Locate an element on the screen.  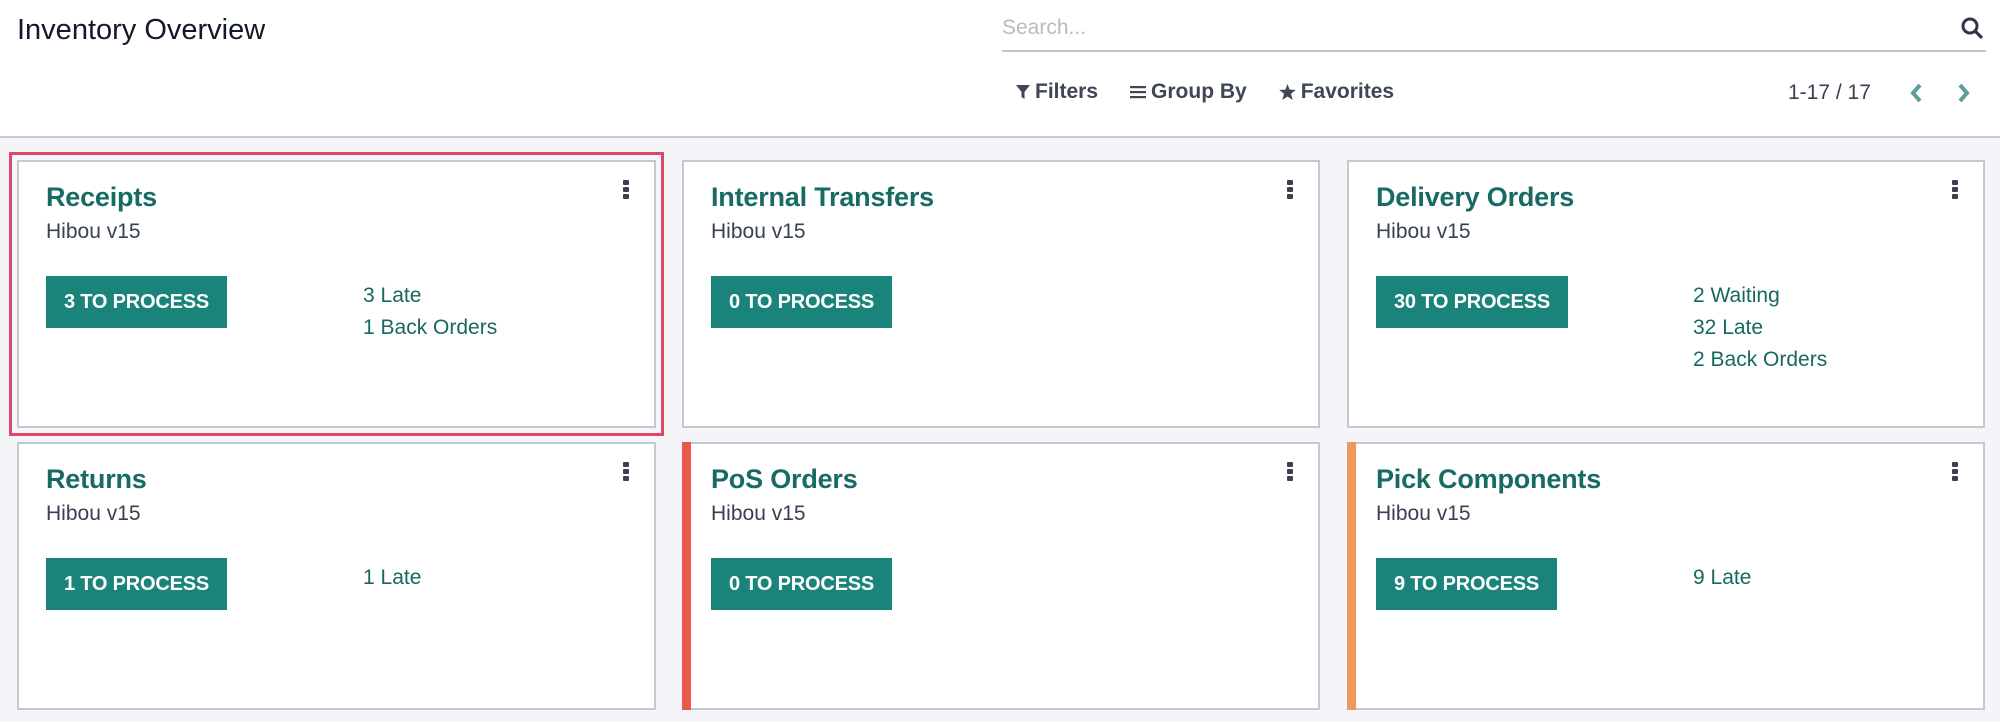
star-icon is located at coordinates (1287, 92).